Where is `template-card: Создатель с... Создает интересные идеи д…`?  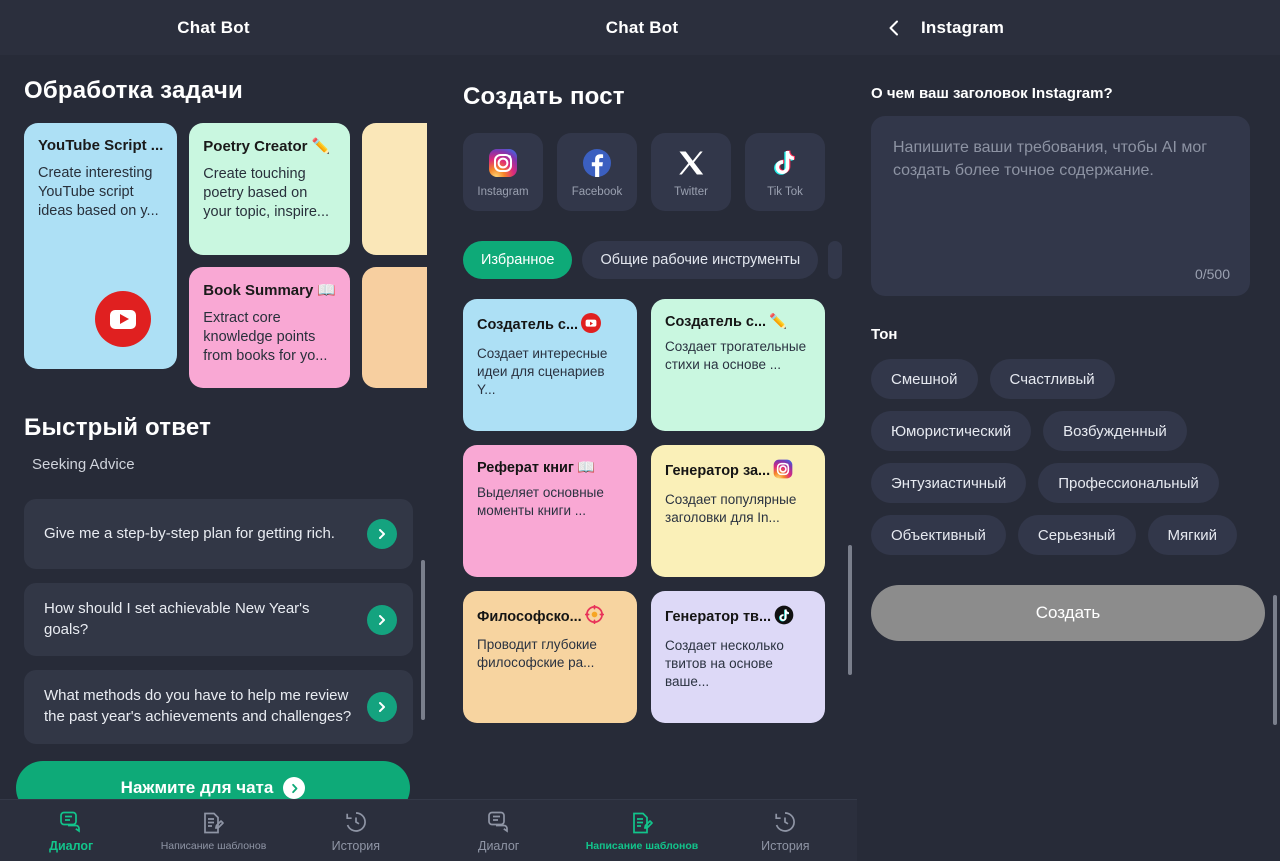 template-card: Создатель с... Создает интересные идеи д… is located at coordinates (550, 365).